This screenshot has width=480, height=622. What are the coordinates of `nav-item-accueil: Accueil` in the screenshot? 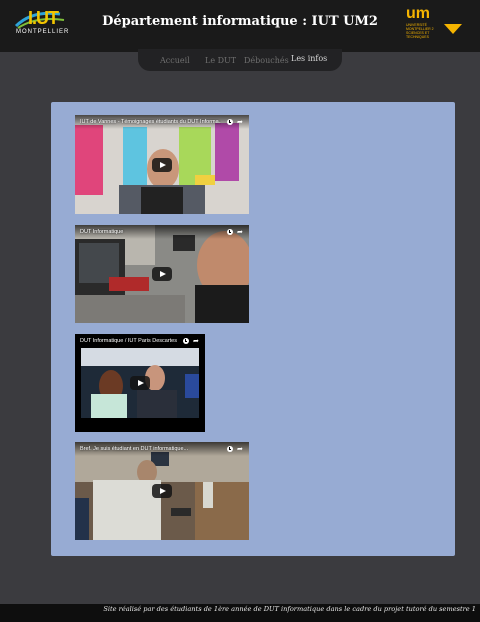 It's located at (175, 60).